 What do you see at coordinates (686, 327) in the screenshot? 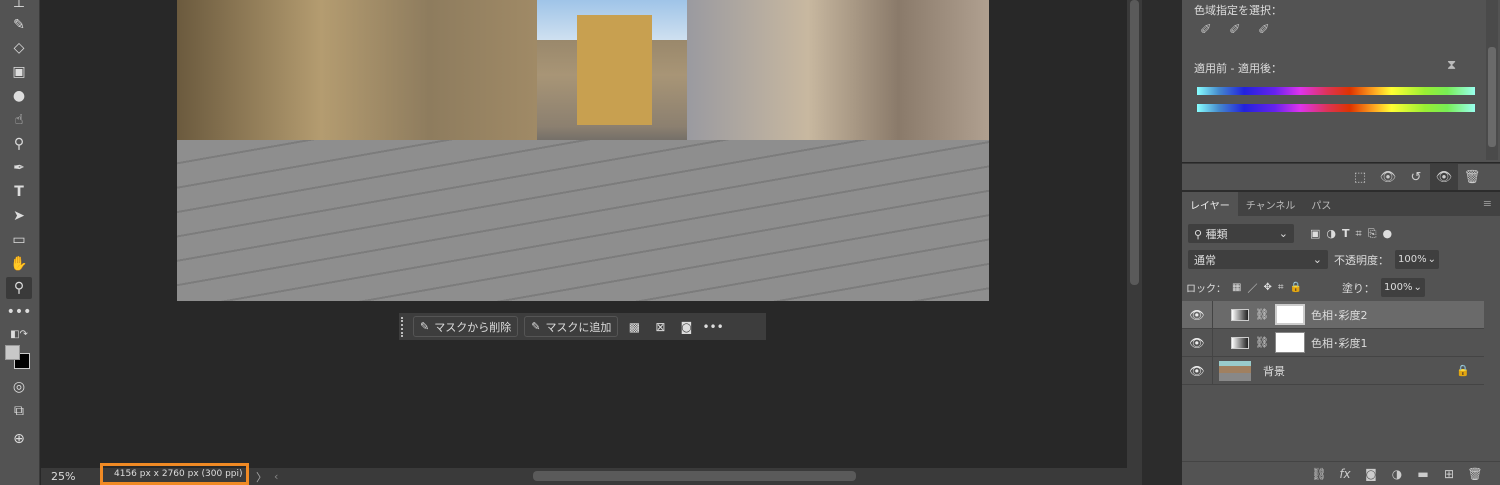
I see `mask-view-icon: ◙` at bounding box center [686, 327].